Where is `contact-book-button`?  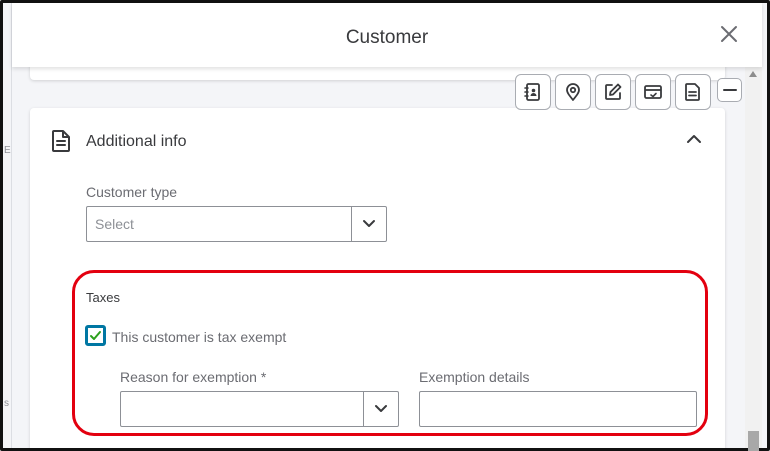
contact-book-button is located at coordinates (533, 92).